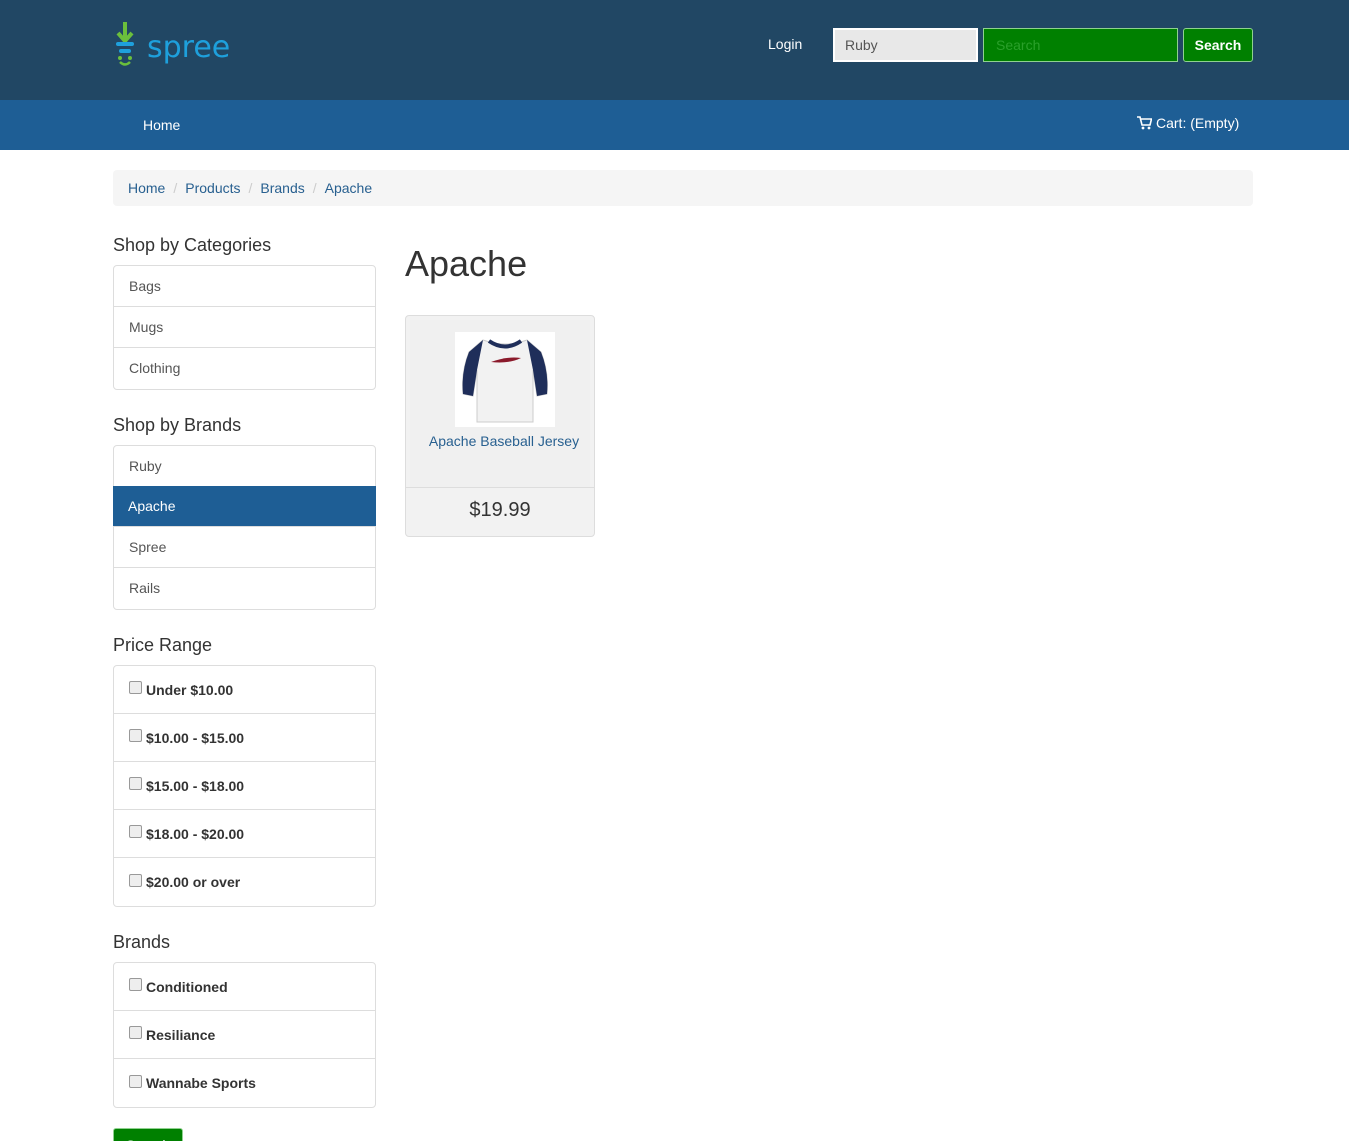 This screenshot has height=1141, width=1349. What do you see at coordinates (500, 487) in the screenshot?
I see `divider` at bounding box center [500, 487].